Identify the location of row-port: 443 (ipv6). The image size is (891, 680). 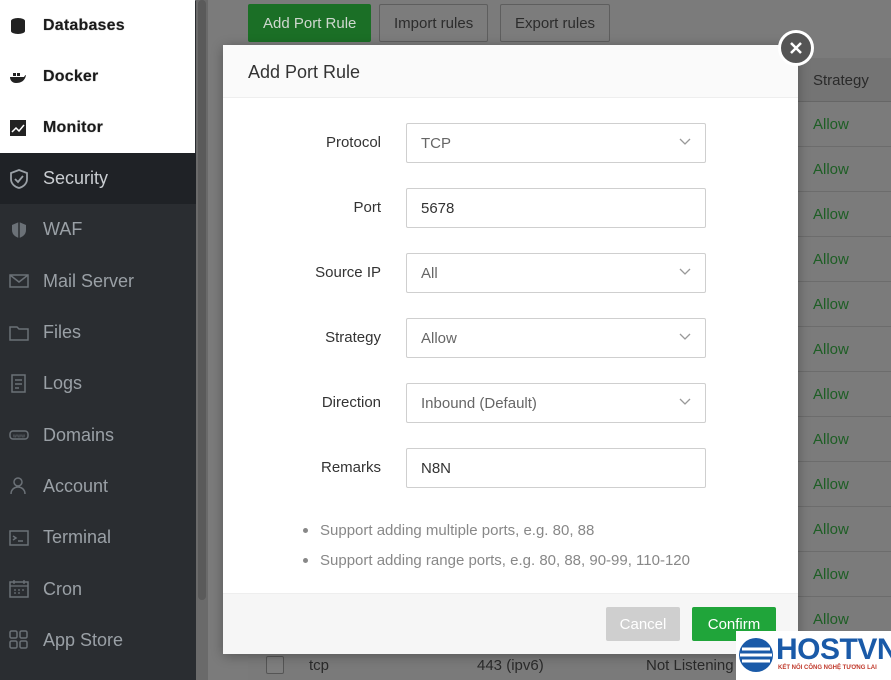
(510, 665).